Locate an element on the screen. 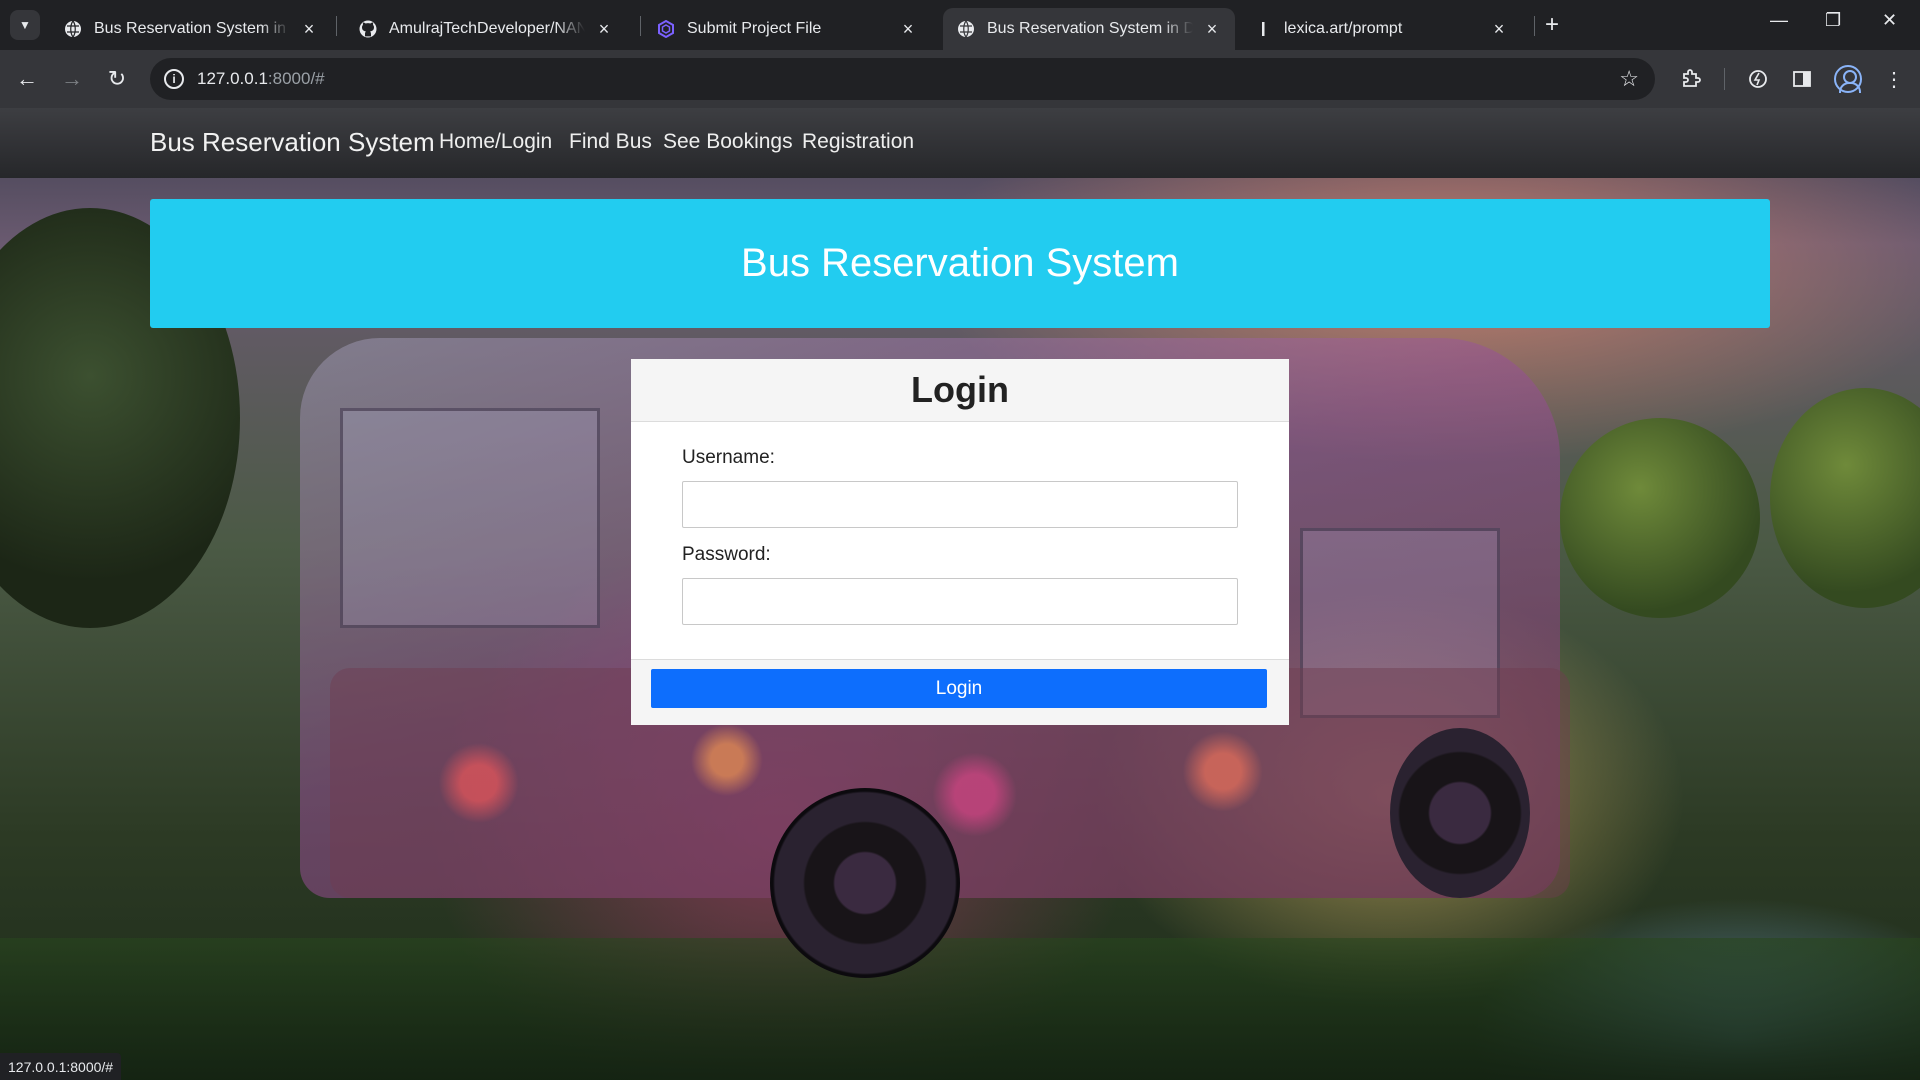 This screenshot has height=1080, width=1920. link-status-bar: 127.0.0.1:8000/# is located at coordinates (61, 1066).